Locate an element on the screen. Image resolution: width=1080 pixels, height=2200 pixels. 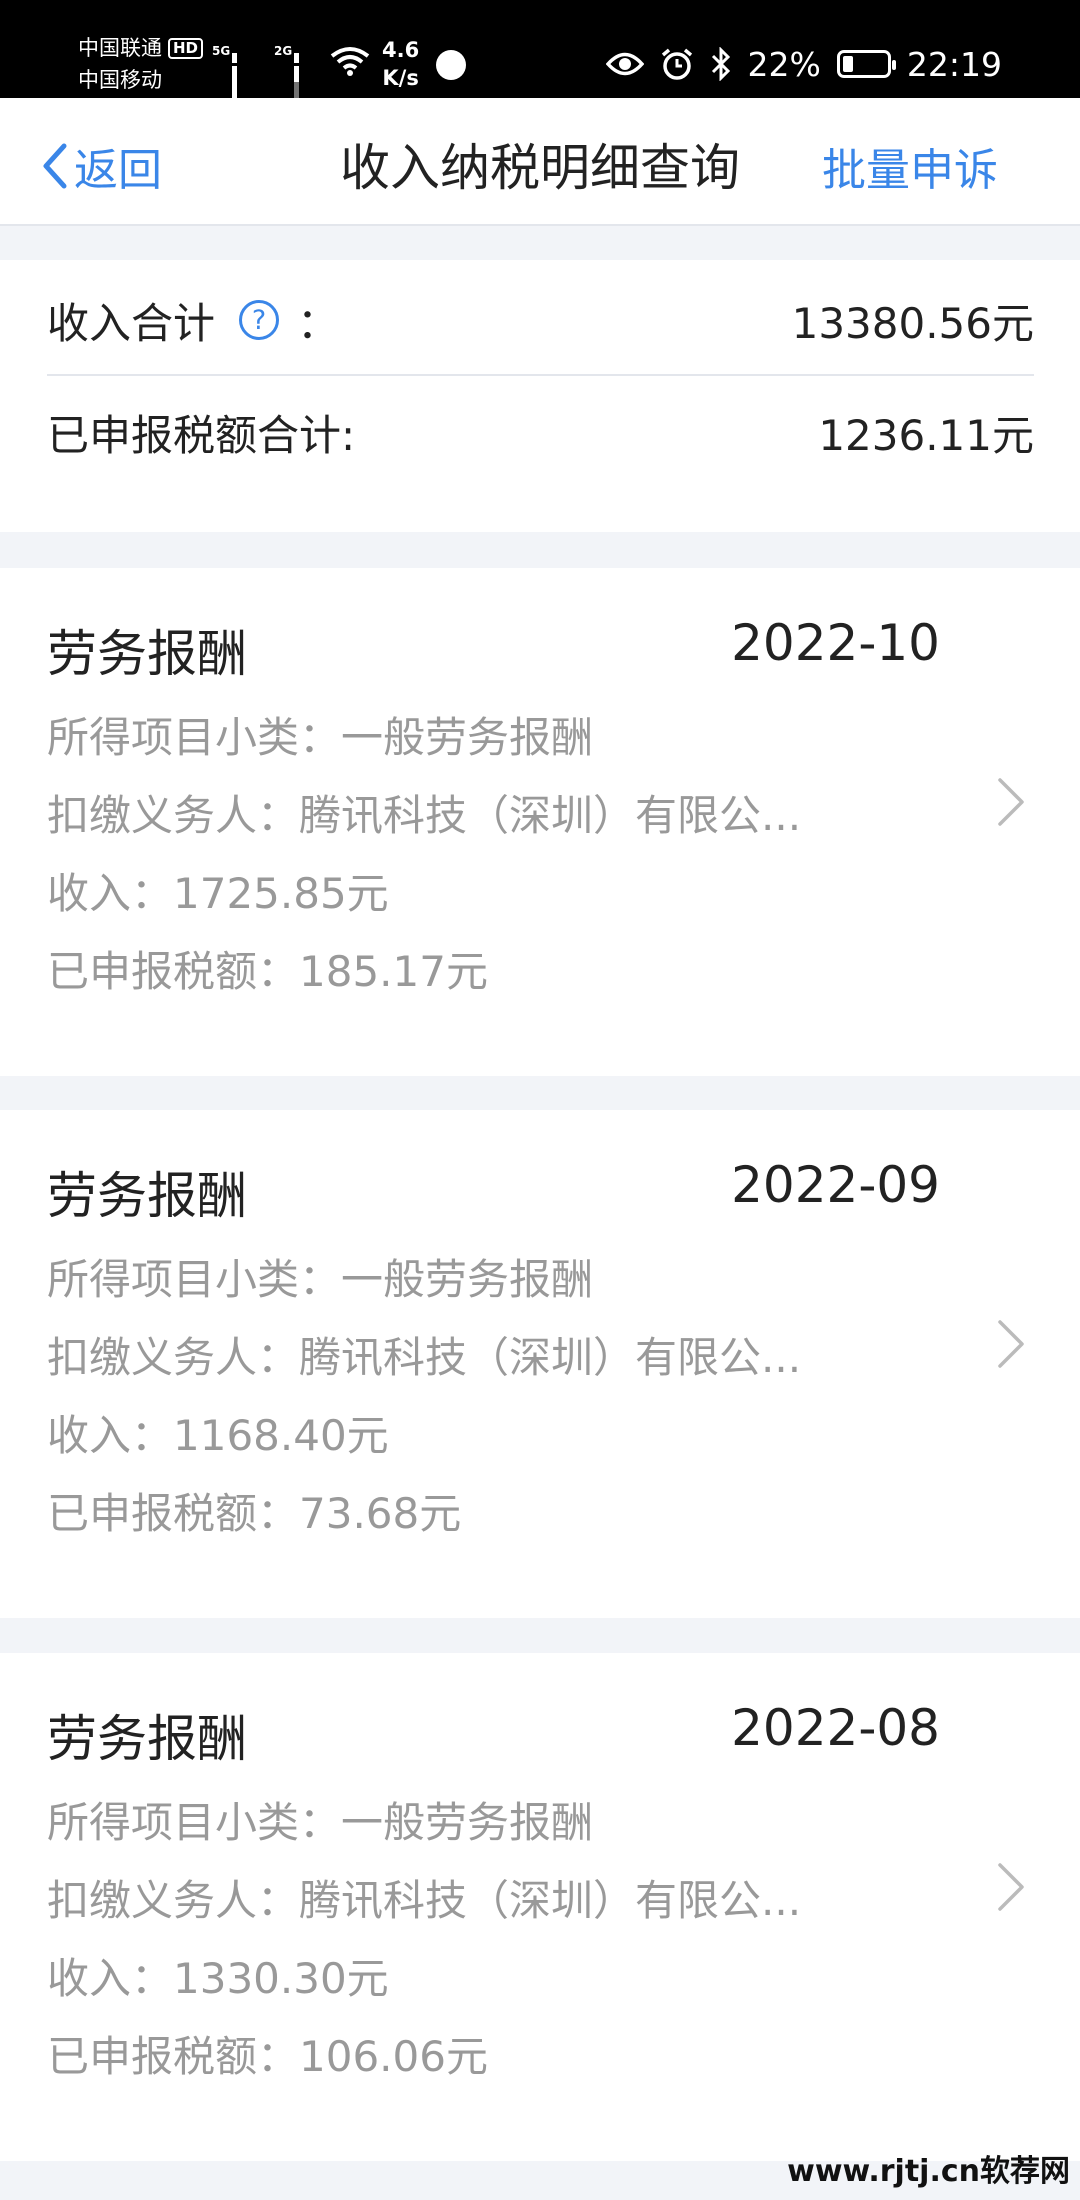
back-button: 返回 is located at coordinates (101, 166).